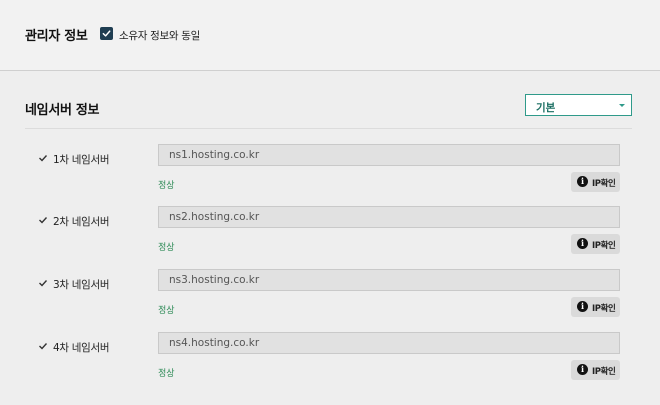  I want to click on admin-info-title: 관리자 정보, so click(56, 36).